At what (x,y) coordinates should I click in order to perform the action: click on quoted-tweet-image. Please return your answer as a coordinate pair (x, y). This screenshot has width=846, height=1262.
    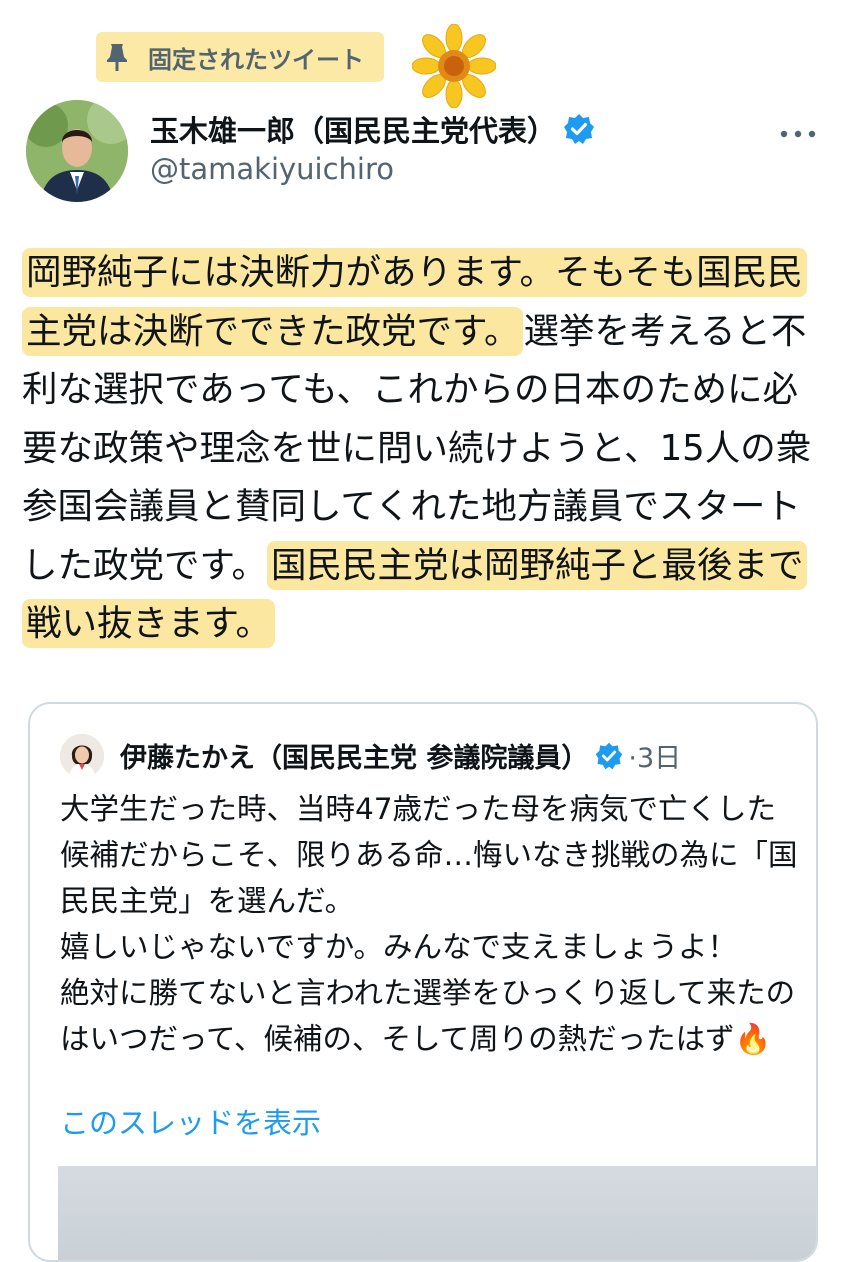
    Looking at the image, I should click on (437, 1213).